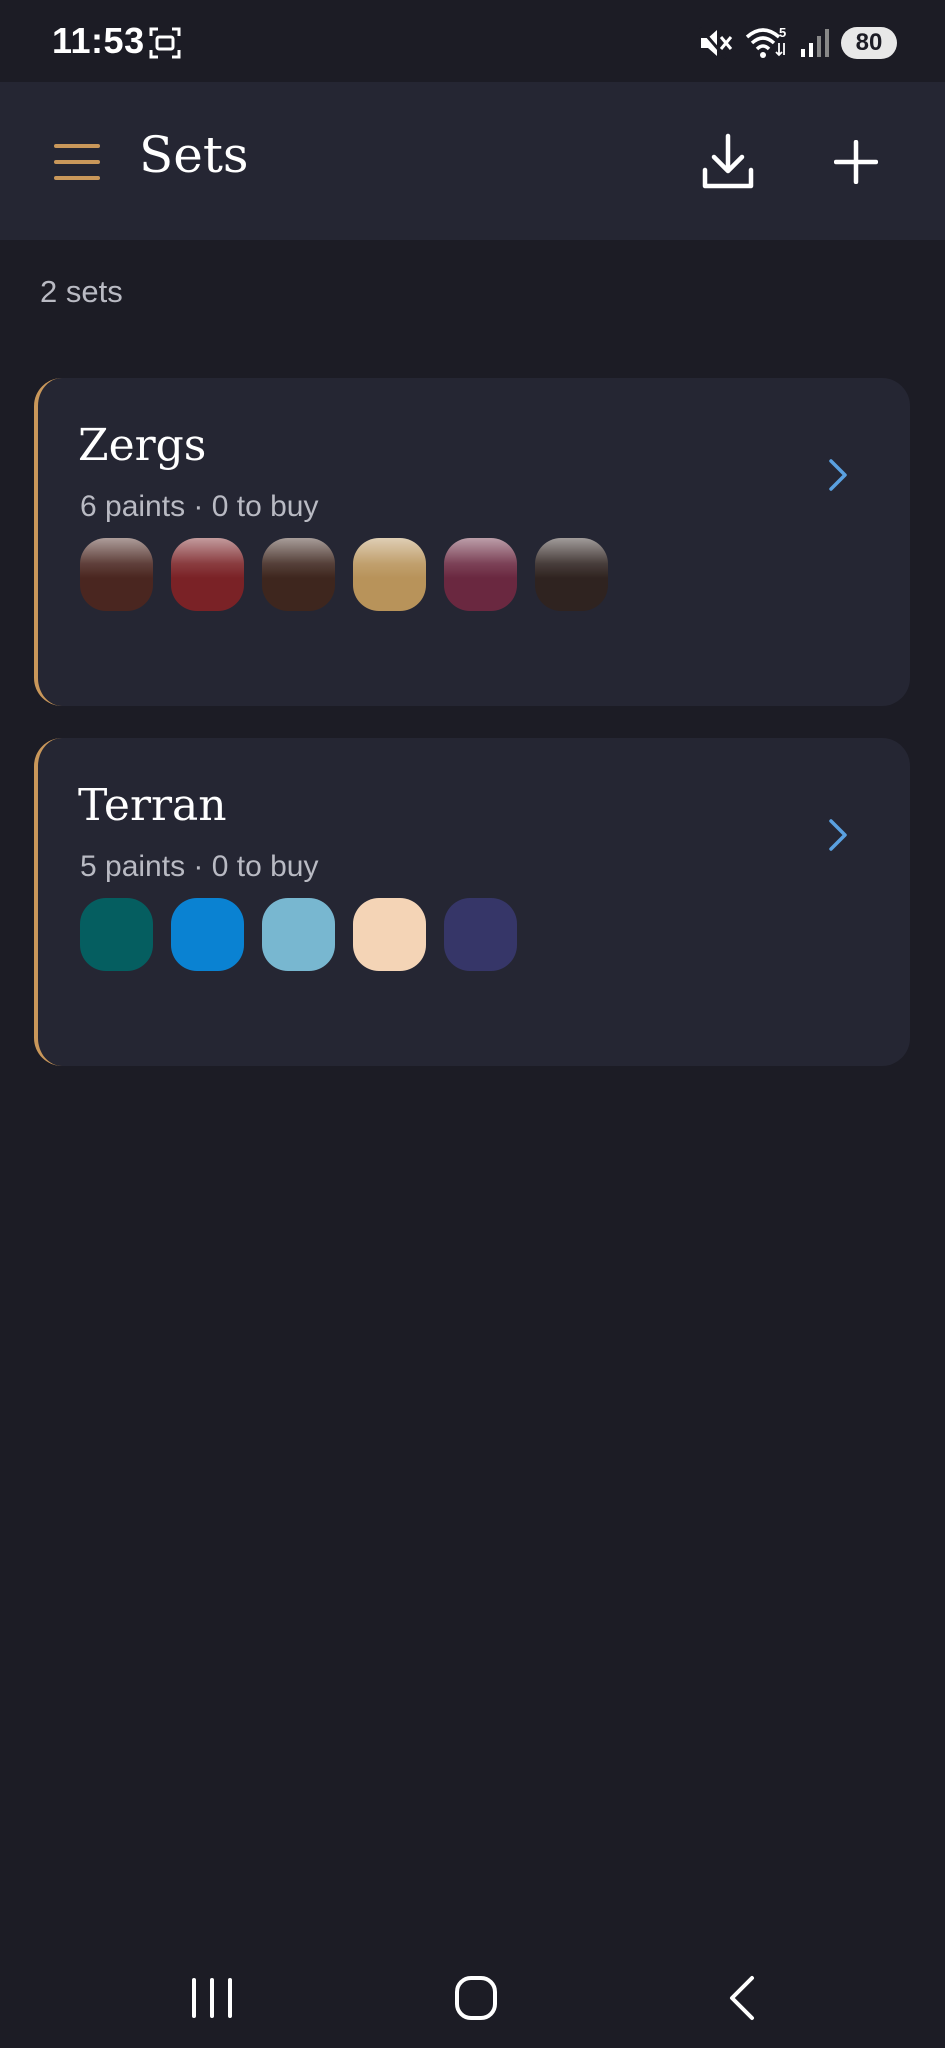 The height and width of the screenshot is (2048, 945). What do you see at coordinates (472, 161) in the screenshot?
I see `app-bar: Sets` at bounding box center [472, 161].